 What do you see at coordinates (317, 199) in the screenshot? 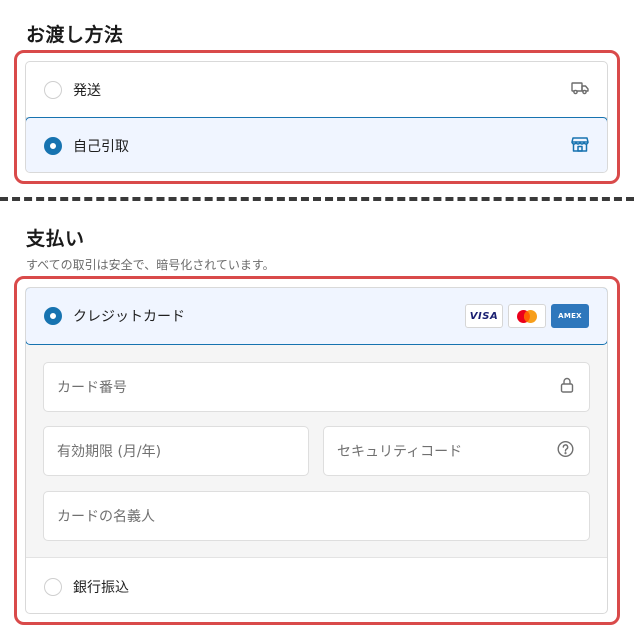
I see `section-divider` at bounding box center [317, 199].